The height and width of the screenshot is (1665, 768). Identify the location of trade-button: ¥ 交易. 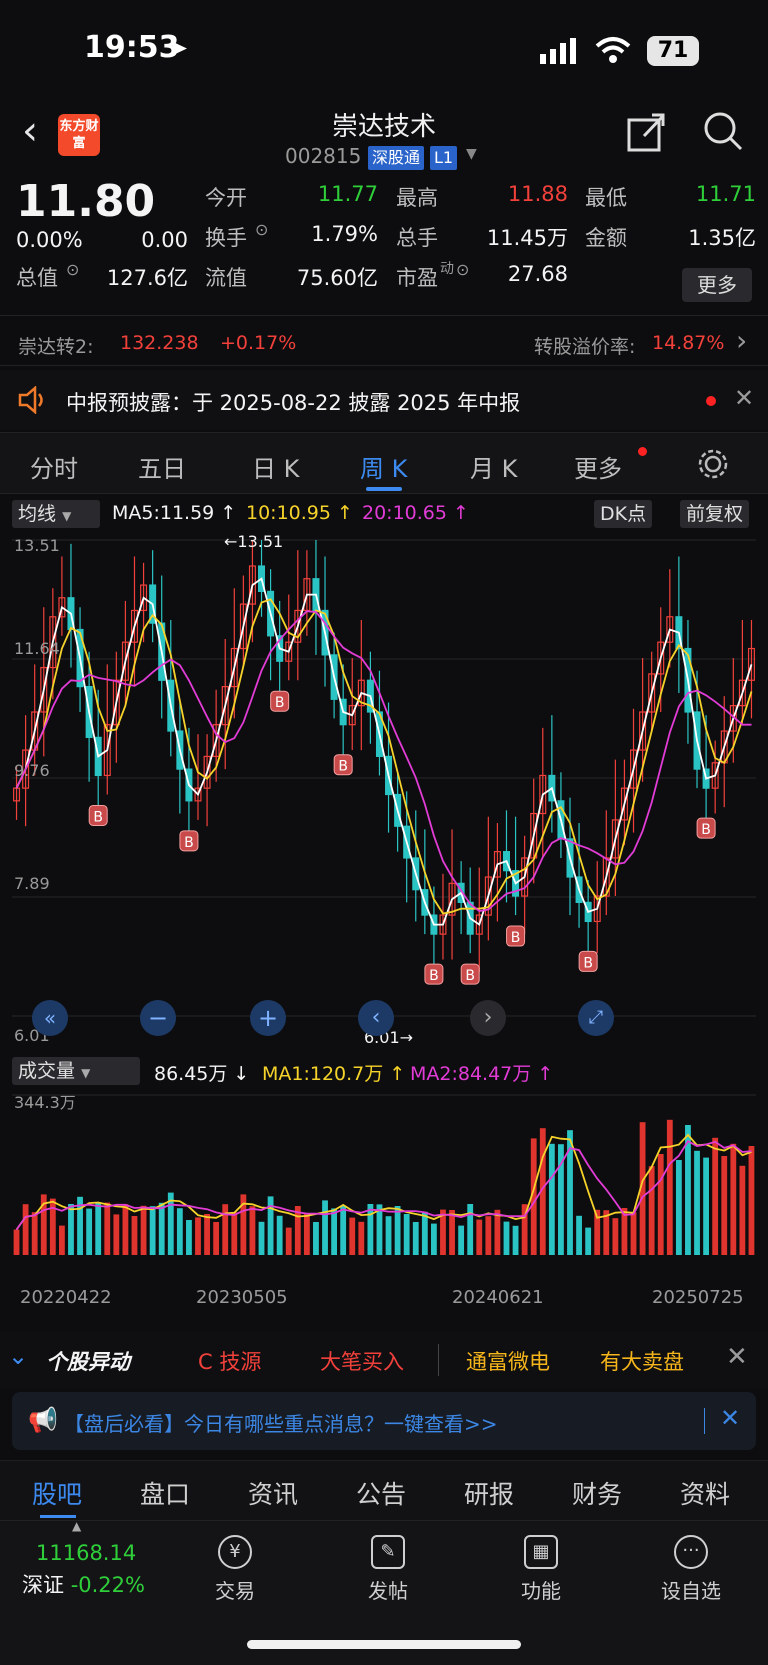
(235, 1566).